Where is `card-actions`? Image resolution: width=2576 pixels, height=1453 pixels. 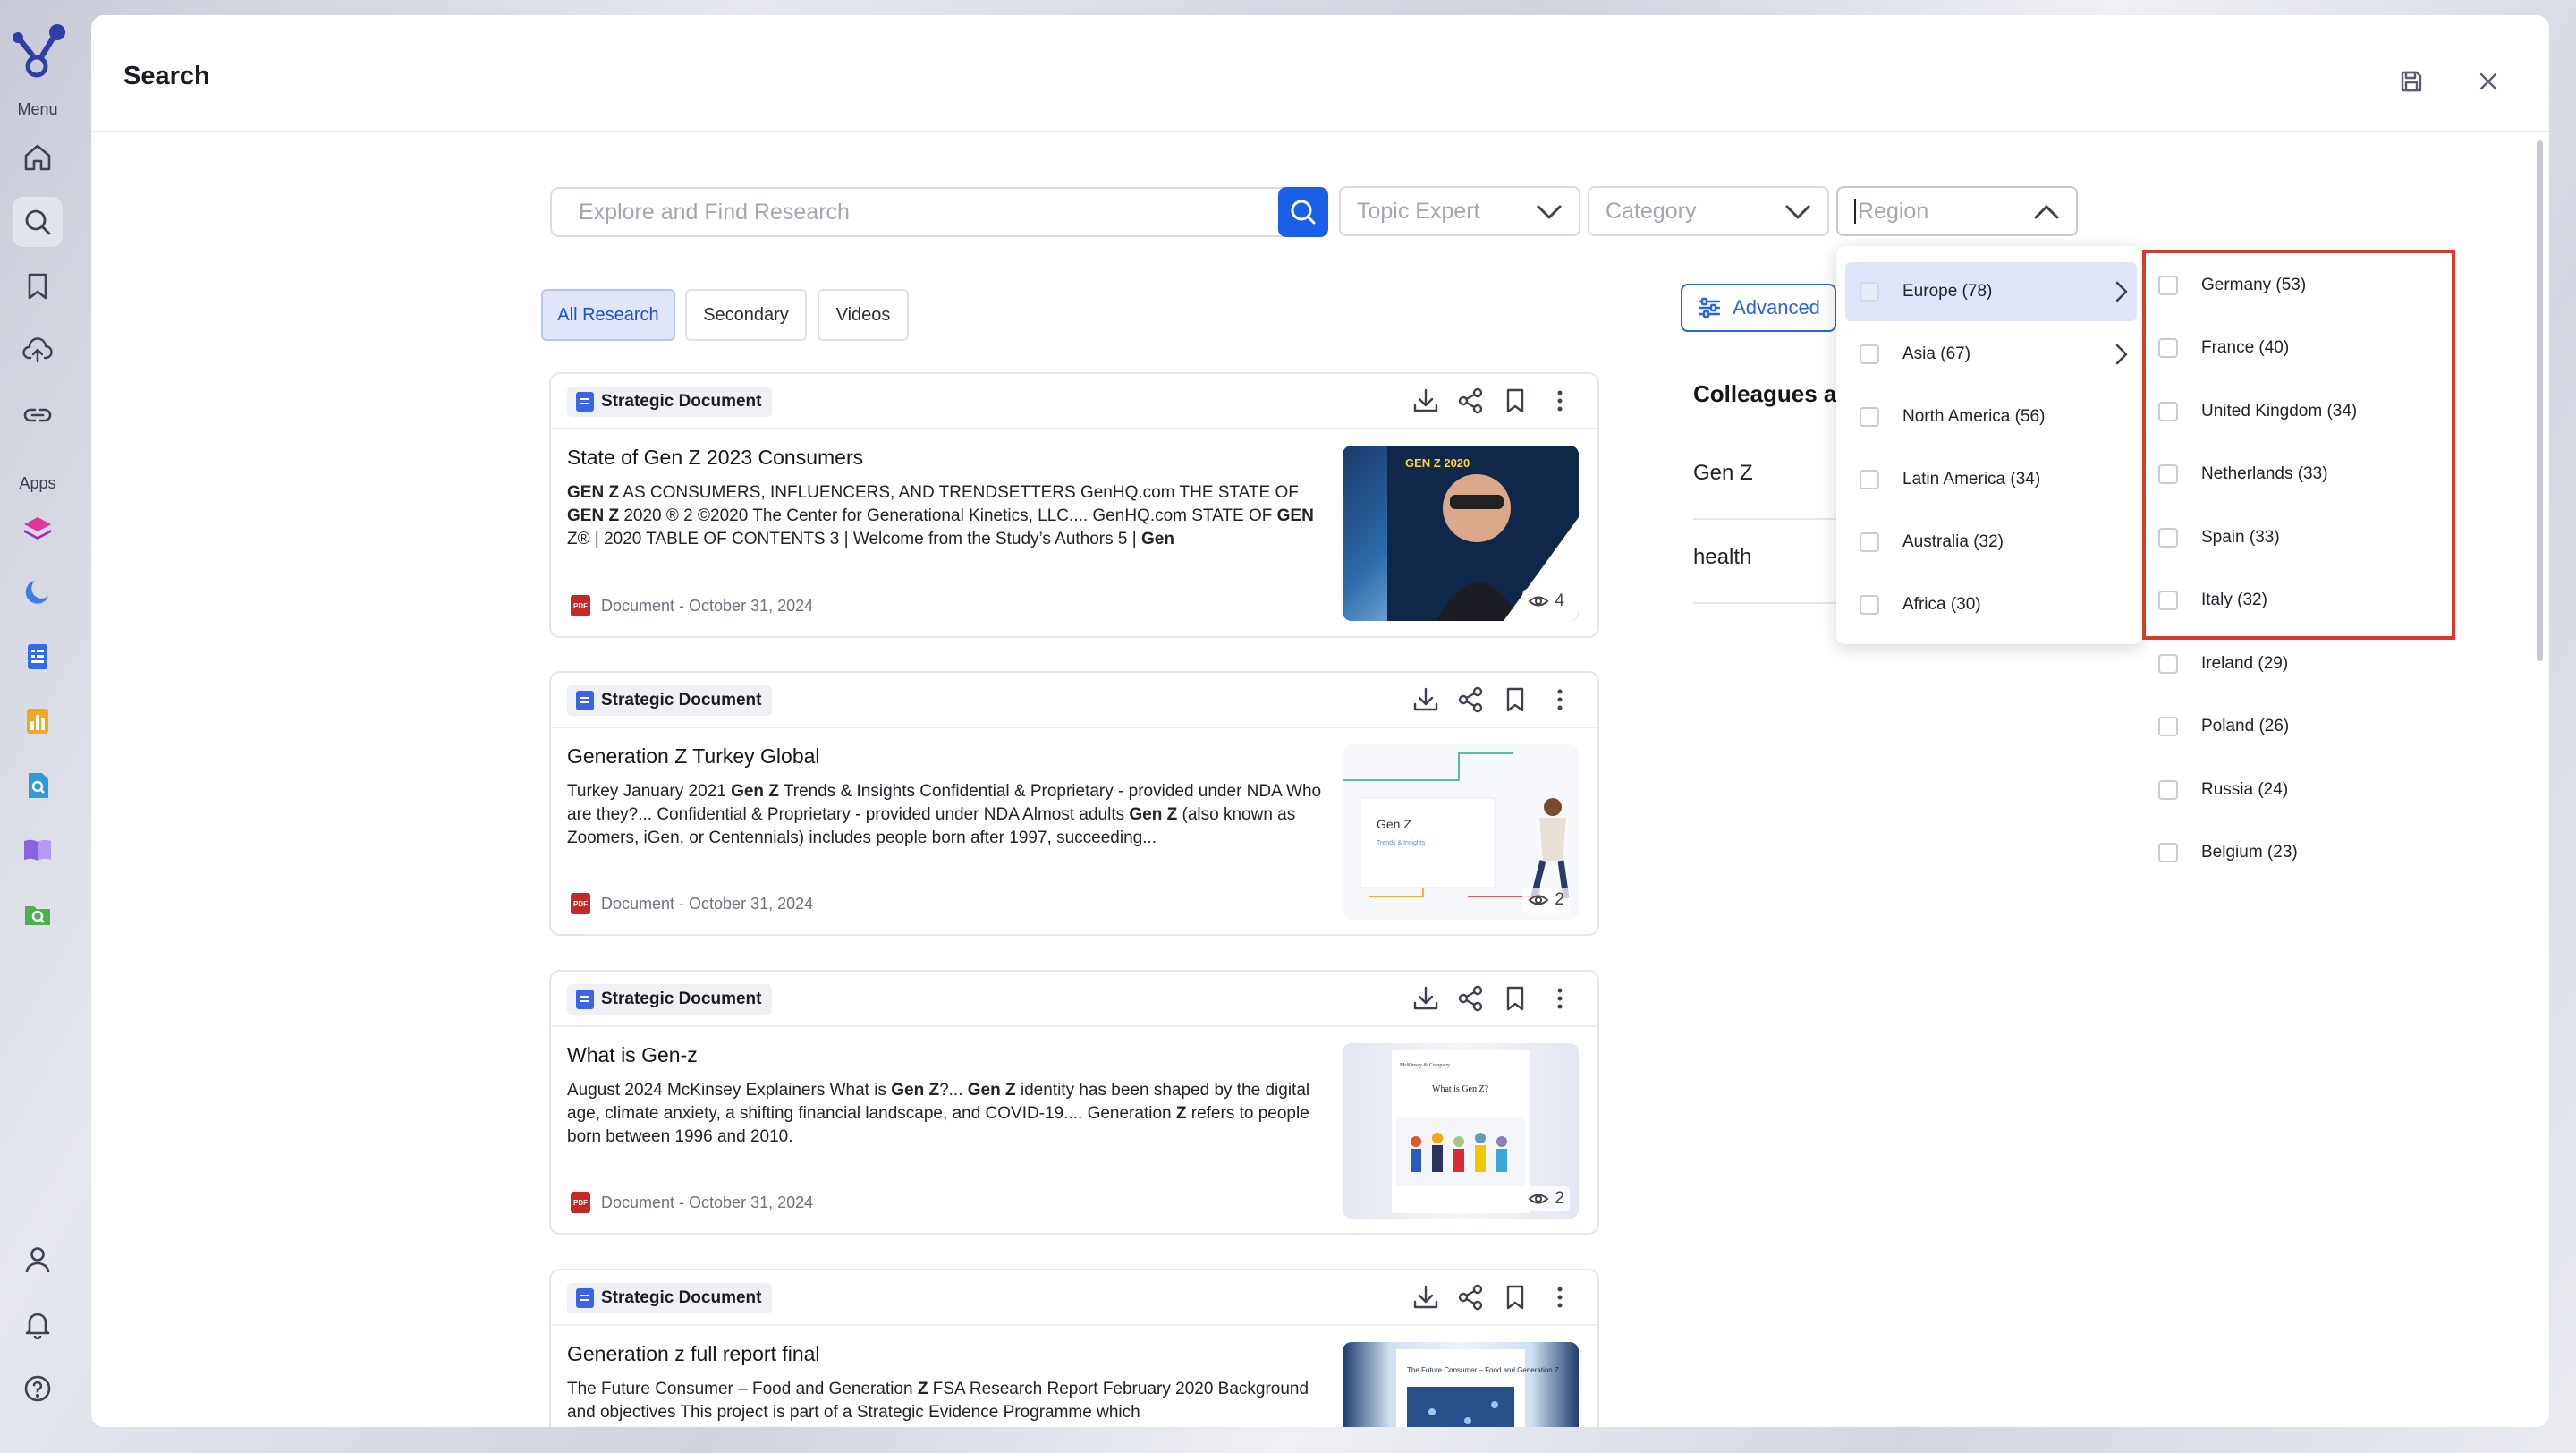
card-actions is located at coordinates (1493, 700).